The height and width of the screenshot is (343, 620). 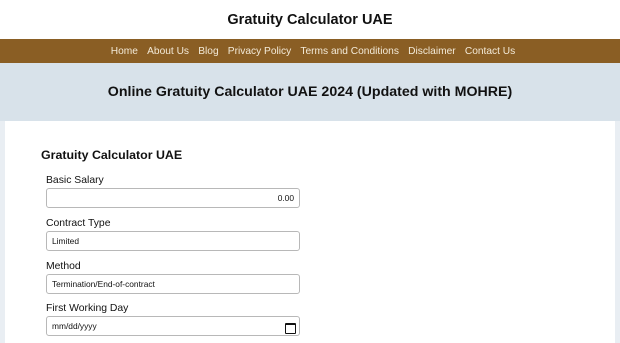 What do you see at coordinates (87, 308) in the screenshot?
I see `first-working-day-label: First Working Day` at bounding box center [87, 308].